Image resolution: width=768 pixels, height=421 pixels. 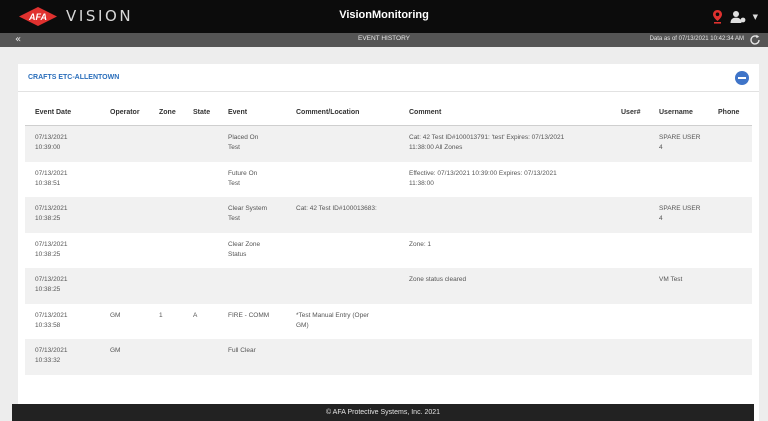 I want to click on top-navbar: AFA VISION VisionMonitoring ▼, so click(x=384, y=16).